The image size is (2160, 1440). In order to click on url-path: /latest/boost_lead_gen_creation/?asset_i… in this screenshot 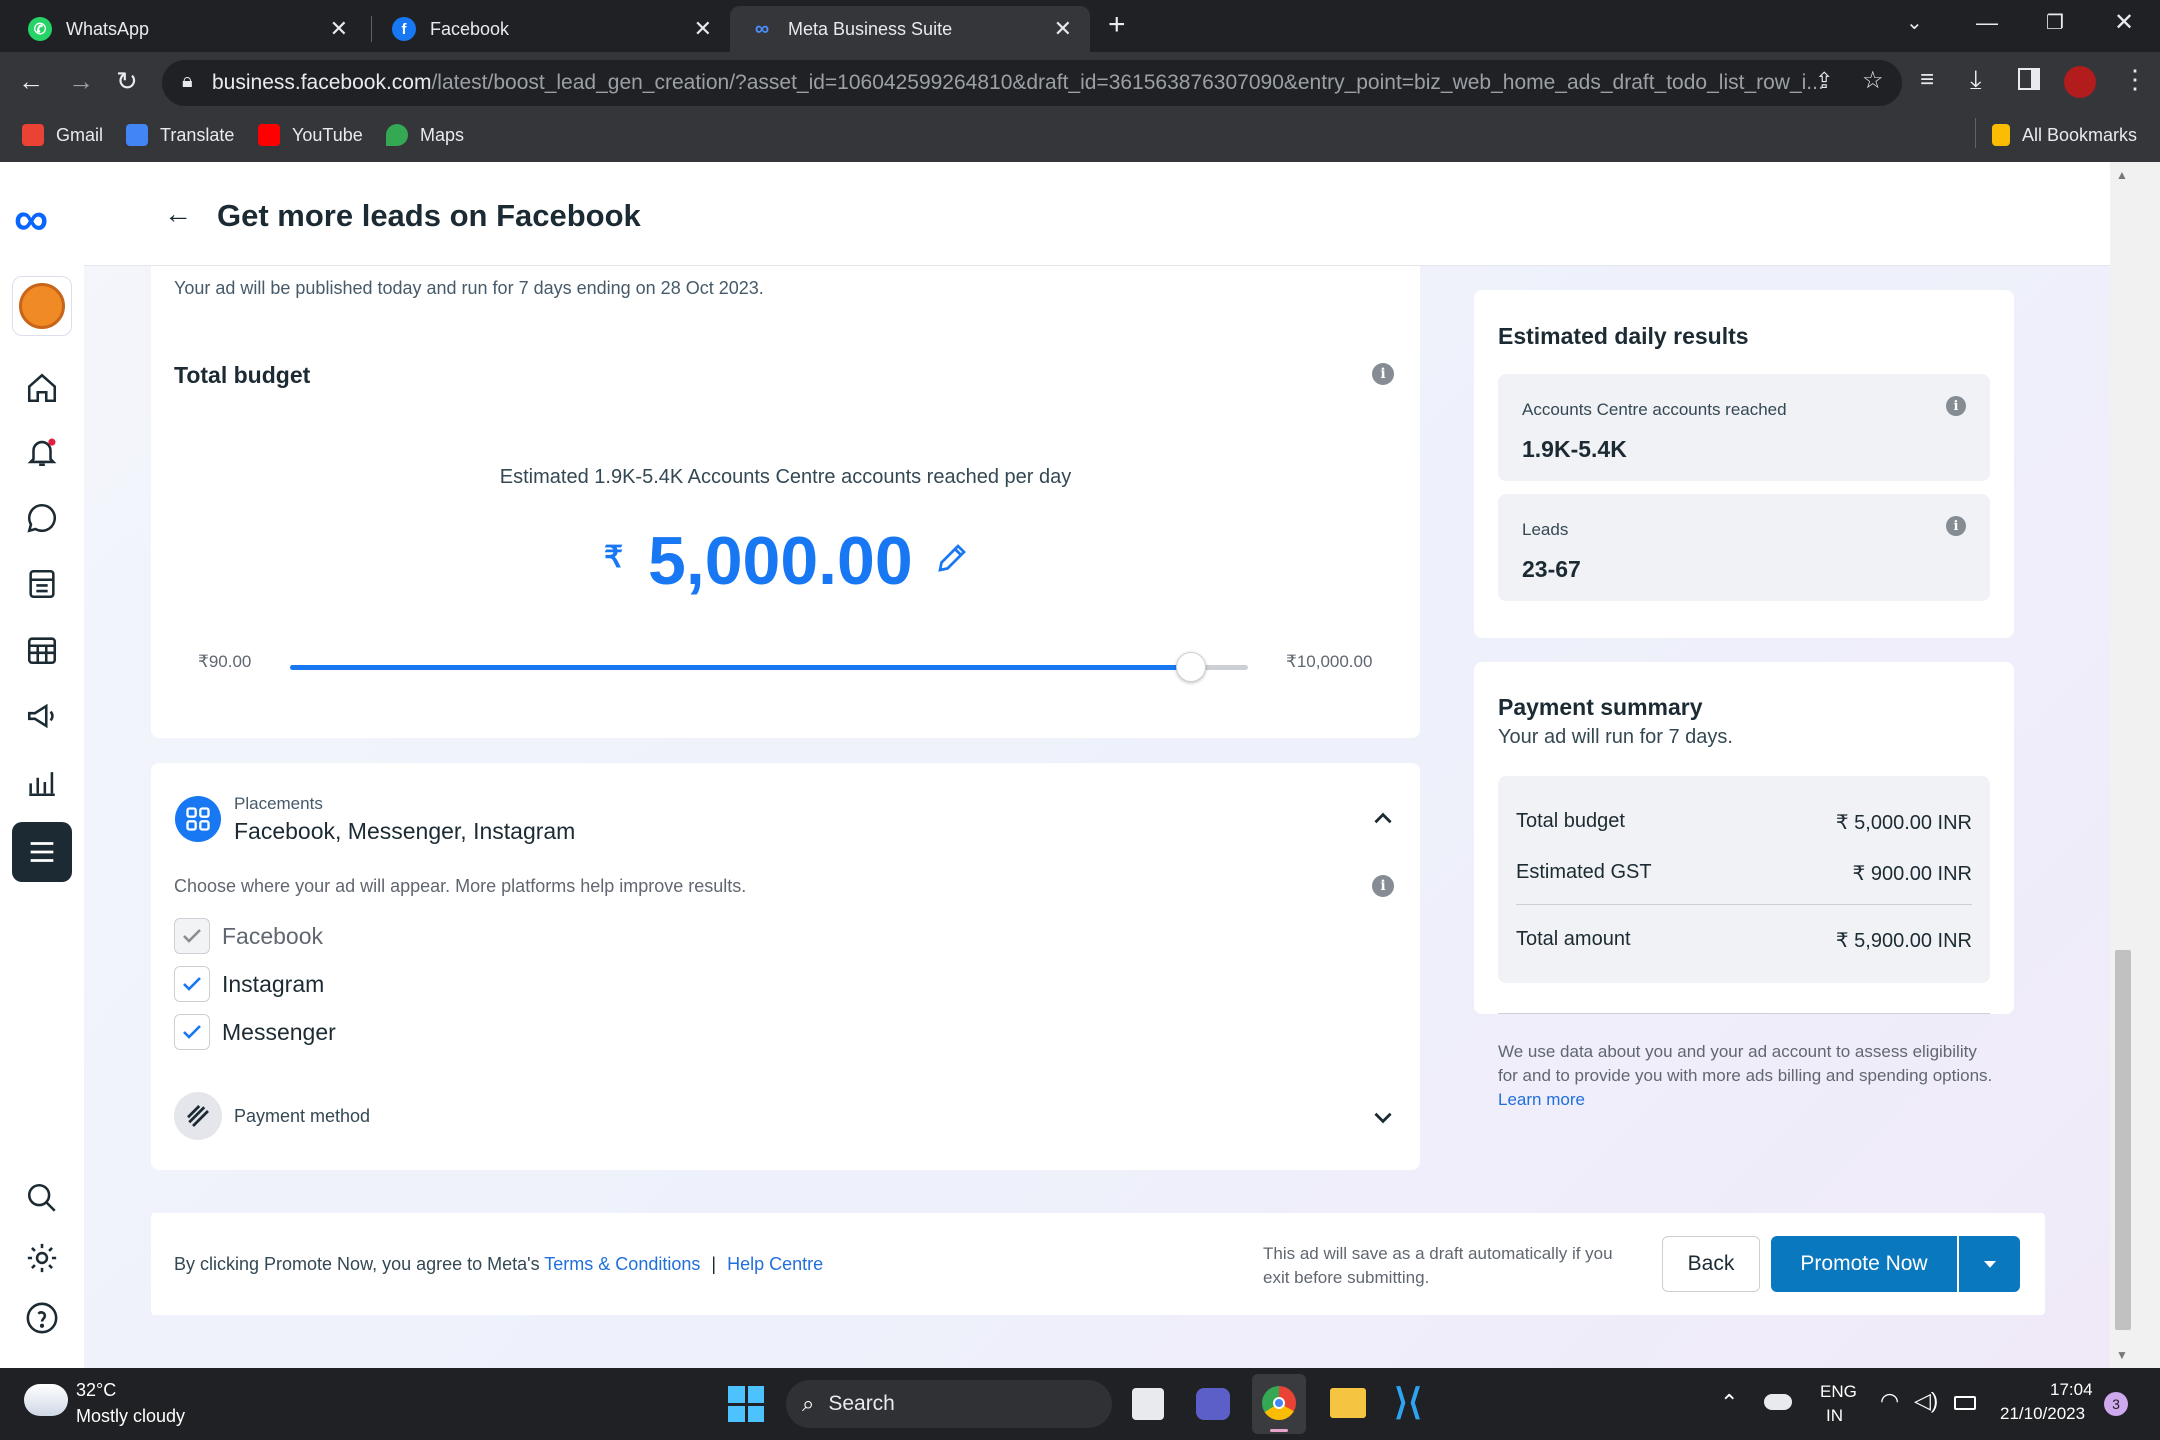, I will do `click(1127, 82)`.